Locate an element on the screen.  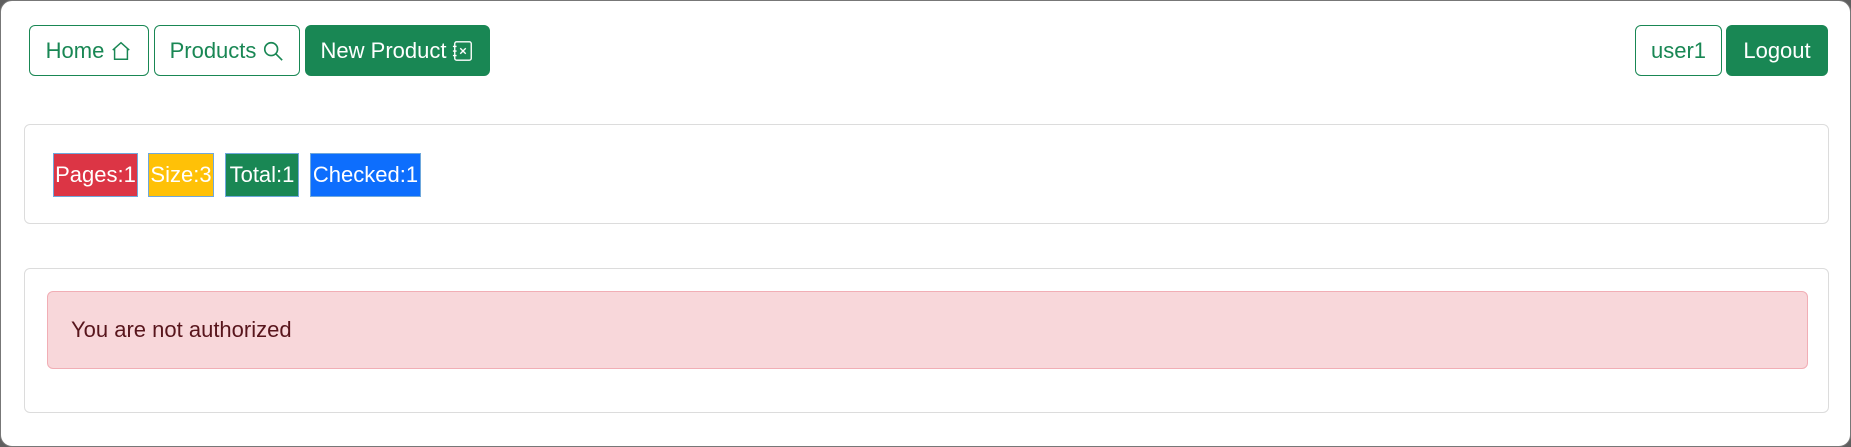
products-button: Products is located at coordinates (227, 50).